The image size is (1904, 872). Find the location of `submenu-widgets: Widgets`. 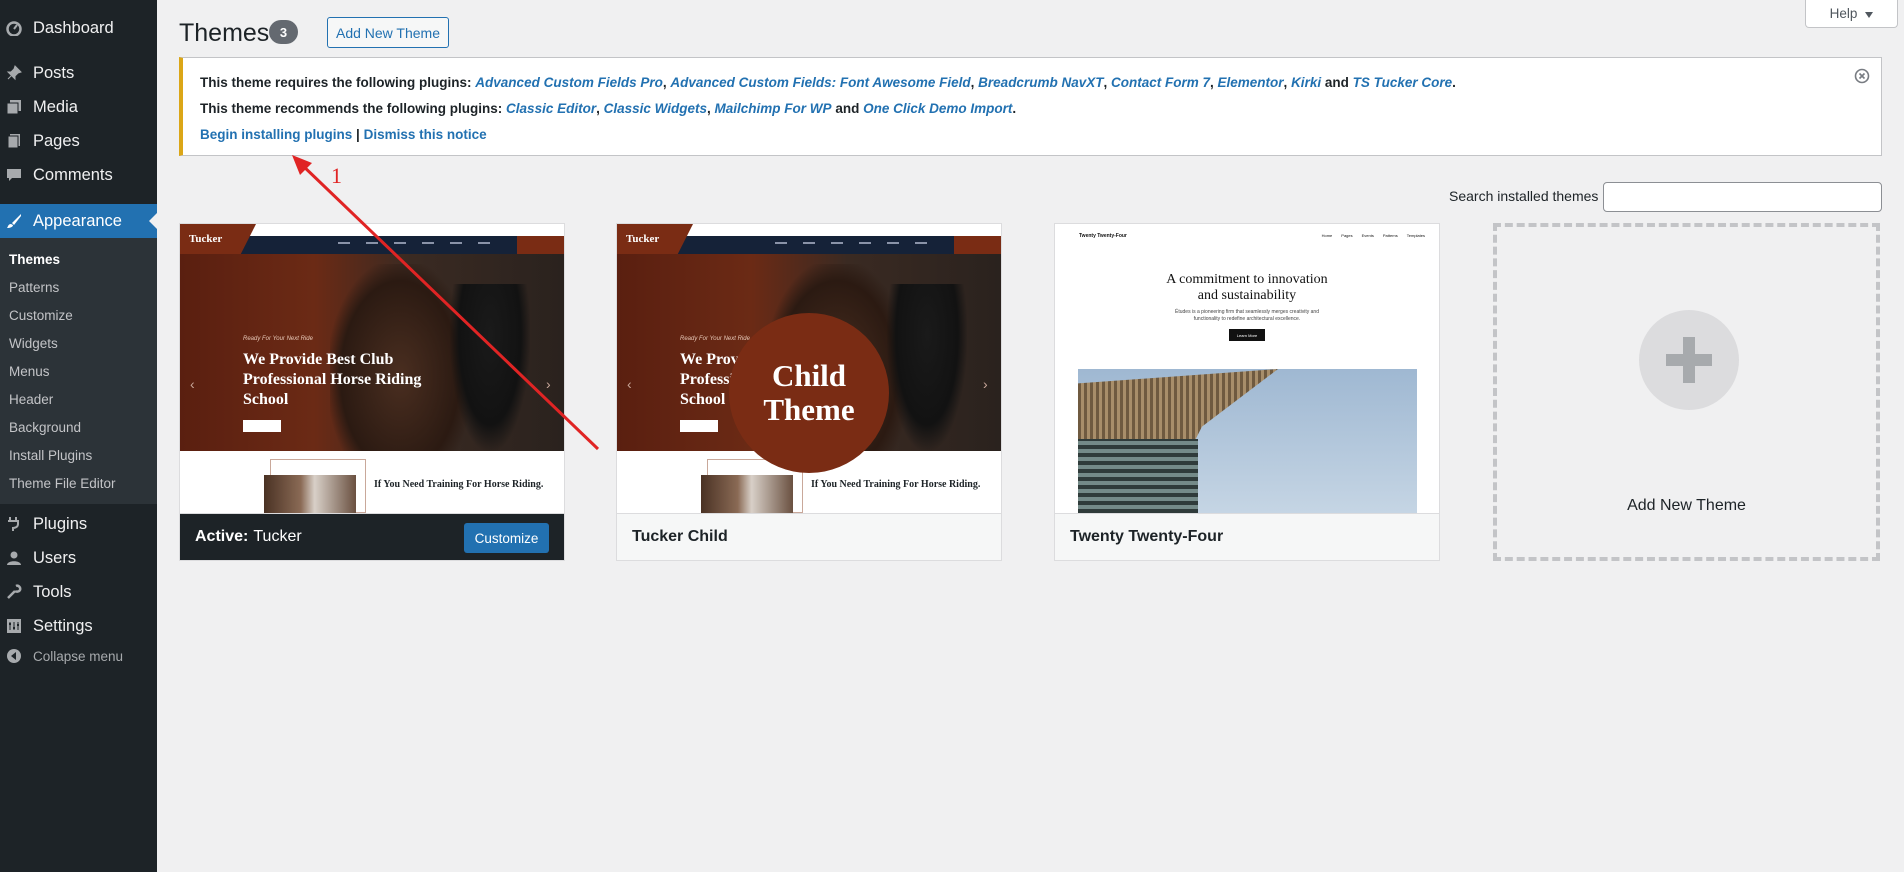

submenu-widgets: Widgets is located at coordinates (33, 343).